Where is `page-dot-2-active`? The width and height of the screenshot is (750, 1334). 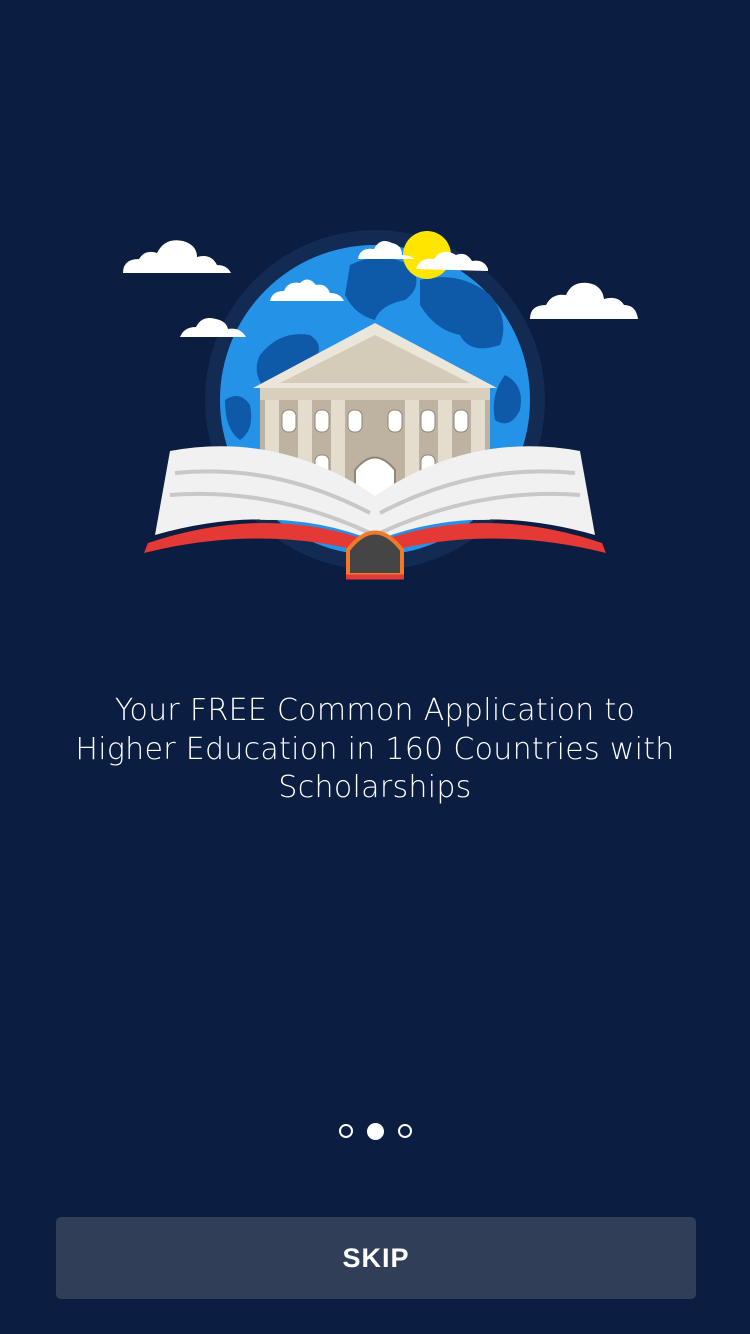
page-dot-2-active is located at coordinates (375, 1131).